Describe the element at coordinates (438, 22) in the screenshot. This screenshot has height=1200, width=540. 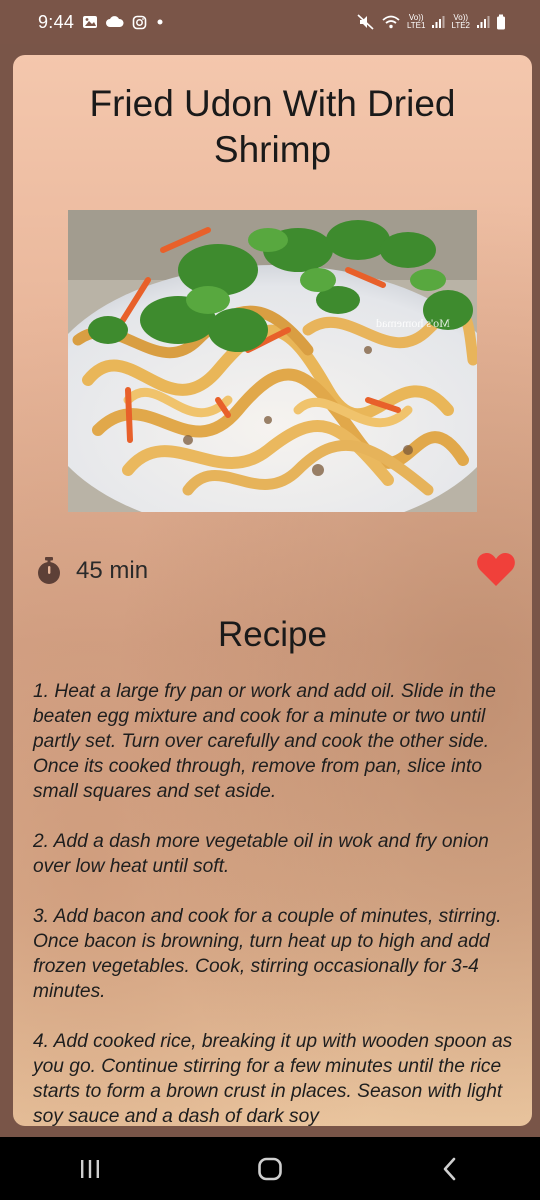
I see `signal-sim1-icon` at that location.